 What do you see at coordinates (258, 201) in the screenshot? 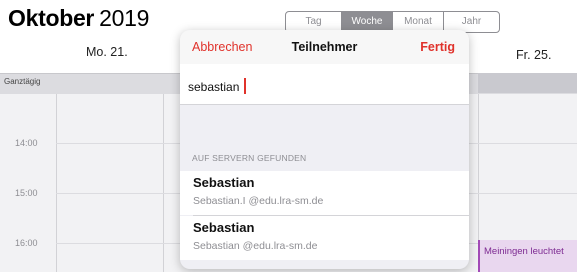
I see `result-email: Sebastian.I @edu.lra-sm.de` at bounding box center [258, 201].